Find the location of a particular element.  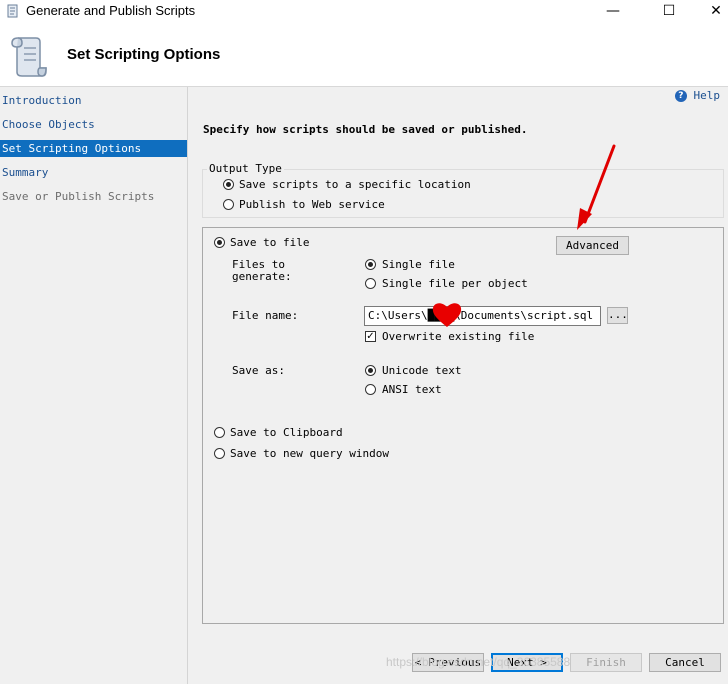

scroll-app-icon is located at coordinates (12, 11).